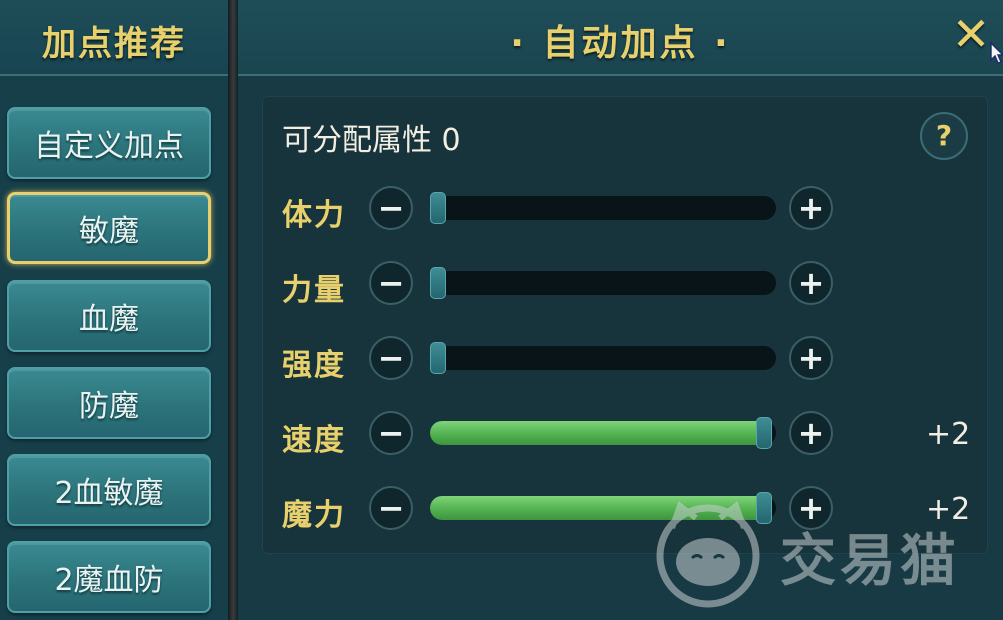 This screenshot has height=620, width=1003. Describe the element at coordinates (971, 34) in the screenshot. I see `close-button: ✕` at that location.